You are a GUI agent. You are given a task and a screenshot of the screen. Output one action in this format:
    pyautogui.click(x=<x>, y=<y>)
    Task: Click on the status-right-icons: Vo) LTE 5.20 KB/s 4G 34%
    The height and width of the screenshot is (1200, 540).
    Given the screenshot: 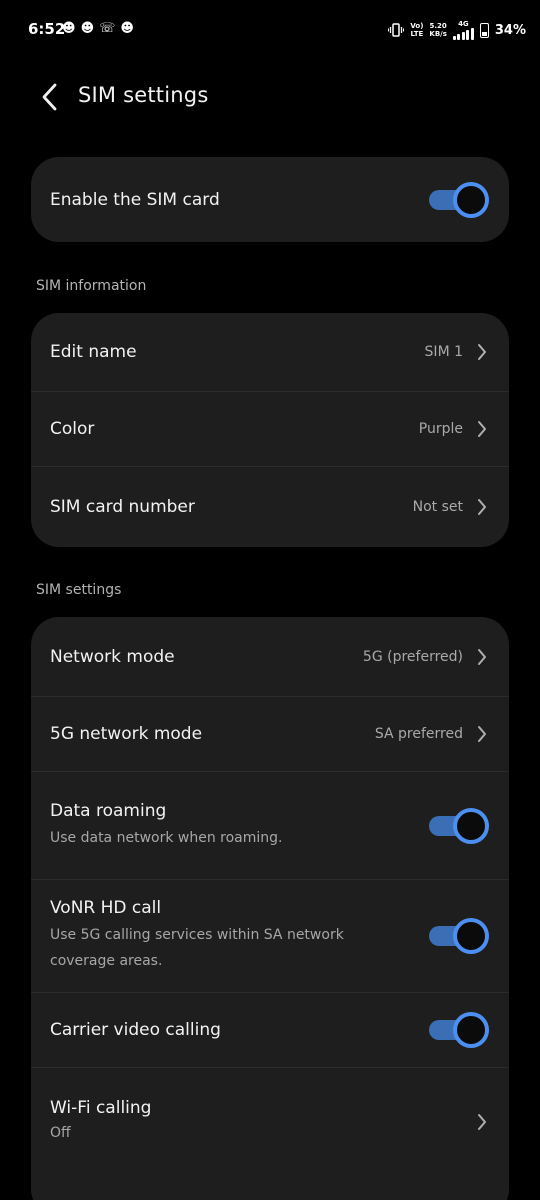 What is the action you would take?
    pyautogui.click(x=457, y=30)
    